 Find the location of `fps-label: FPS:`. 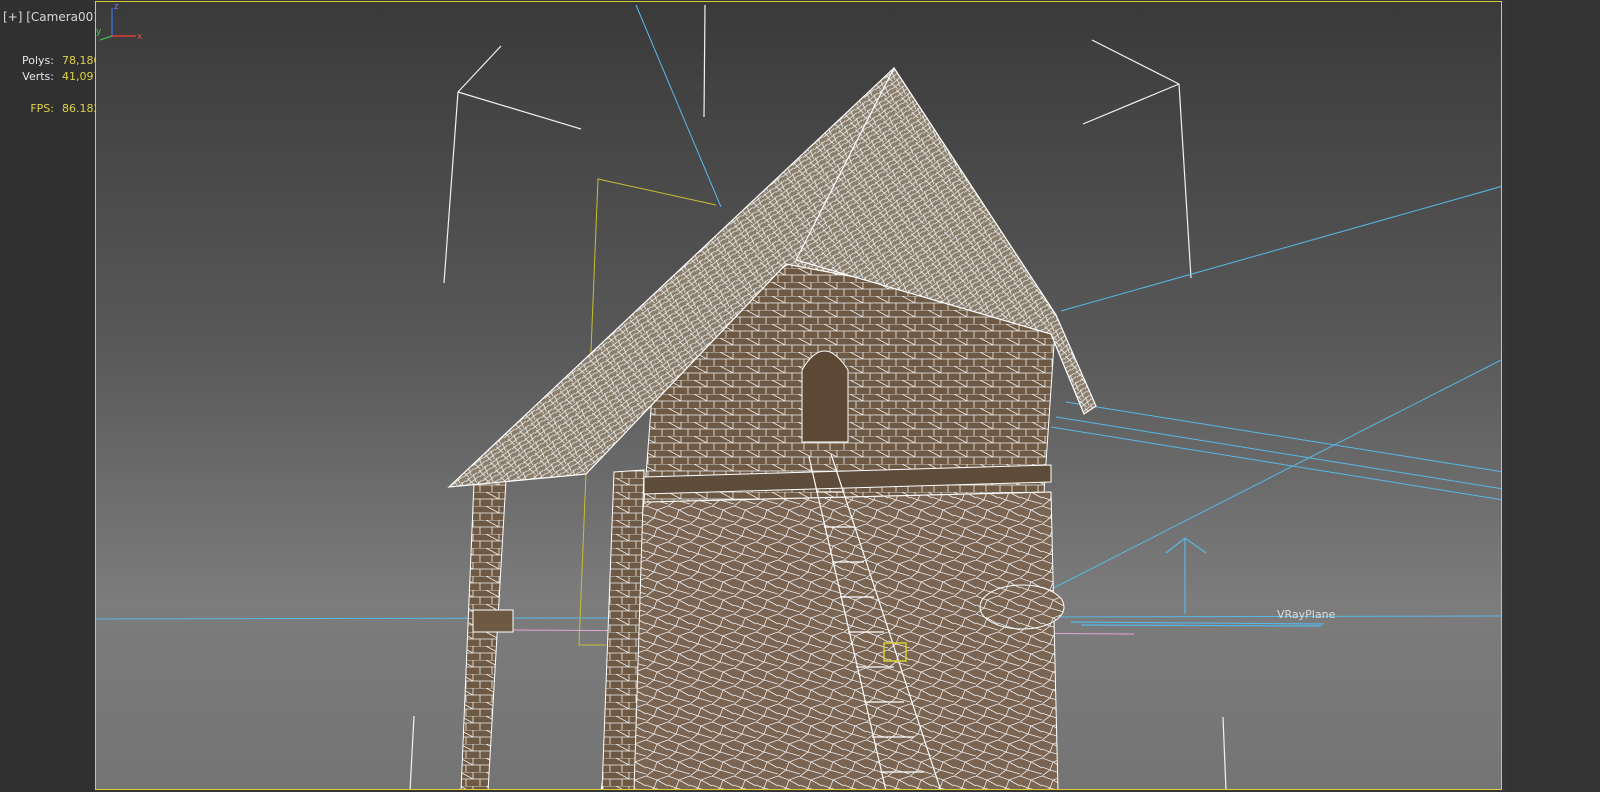

fps-label: FPS: is located at coordinates (42, 108).